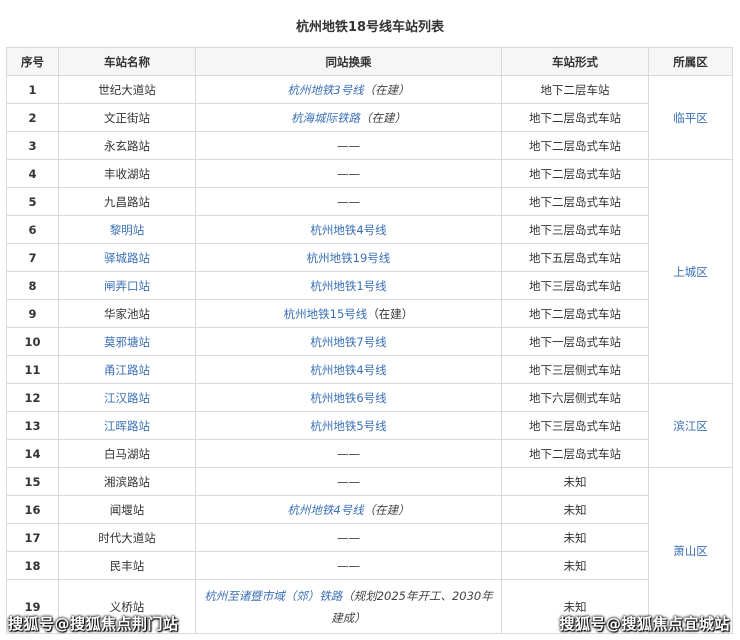  I want to click on watermark-left: 搜狐号@搜狐焦点荆门站, so click(93, 624).